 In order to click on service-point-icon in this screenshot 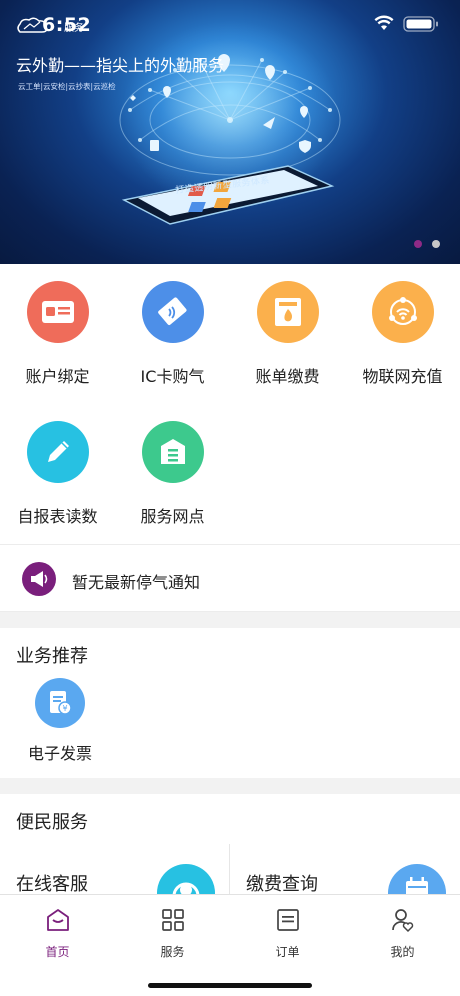, I will do `click(172, 452)`.